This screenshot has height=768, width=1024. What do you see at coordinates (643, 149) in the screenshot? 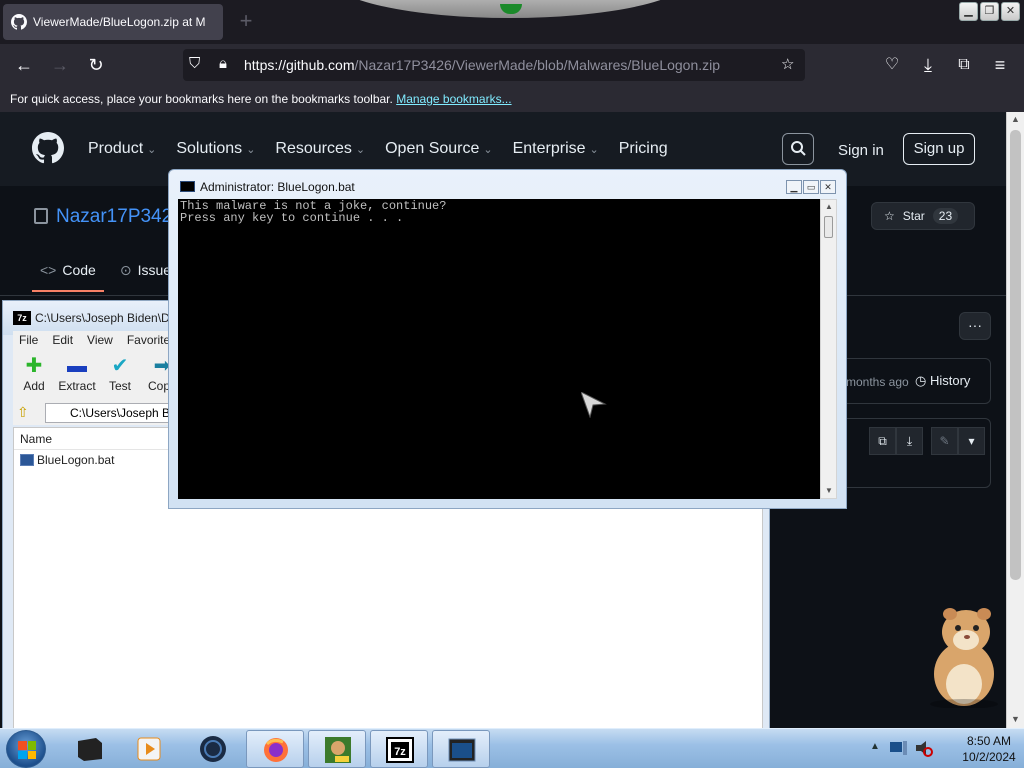
I see `menu-pricing: Pricing` at bounding box center [643, 149].